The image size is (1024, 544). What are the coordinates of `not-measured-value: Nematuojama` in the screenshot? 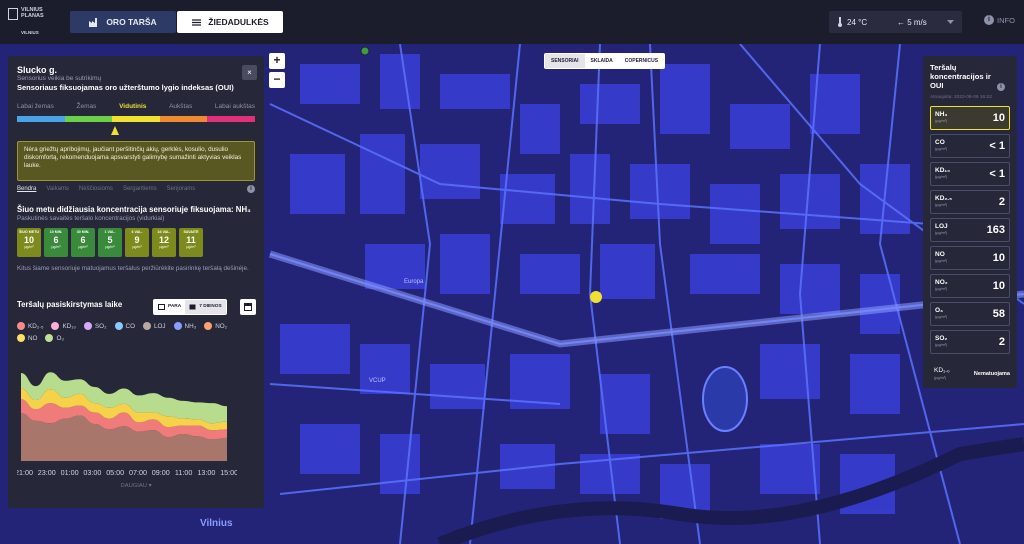 It's located at (991, 374).